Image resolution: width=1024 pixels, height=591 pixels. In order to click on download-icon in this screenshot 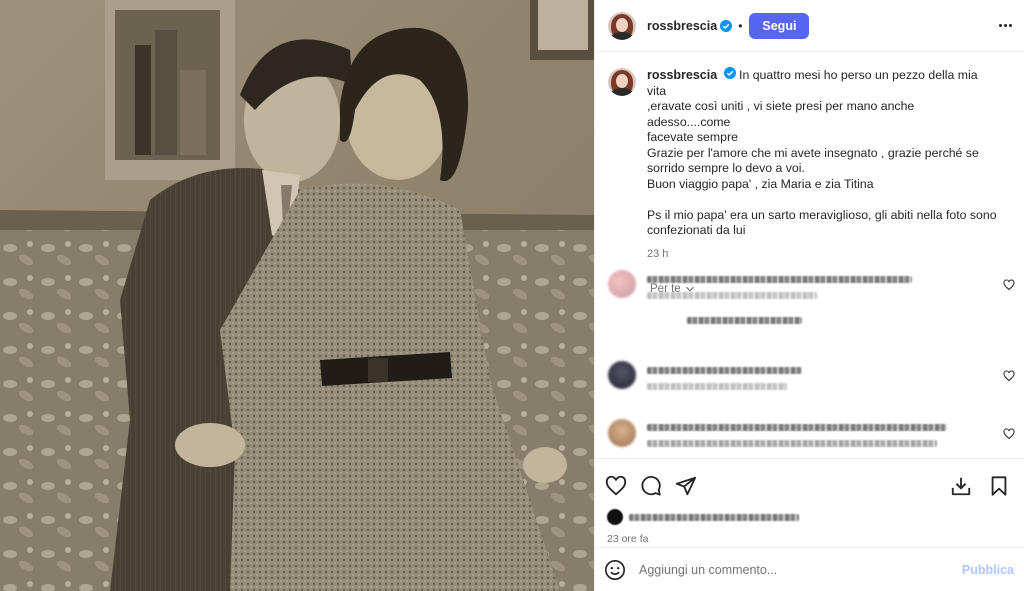, I will do `click(961, 486)`.